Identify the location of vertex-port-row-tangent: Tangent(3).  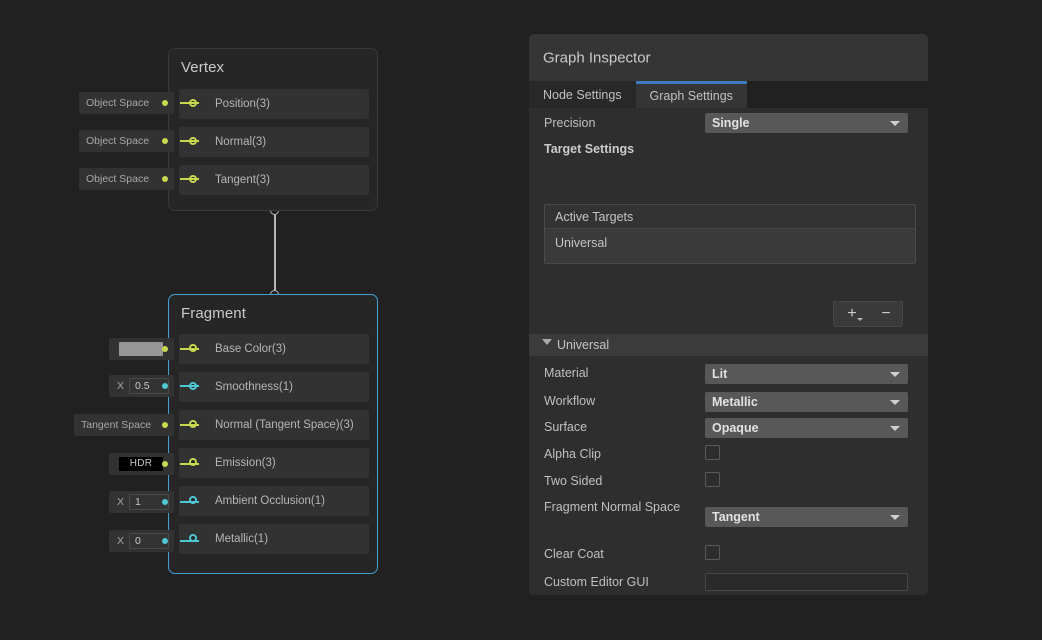
(274, 180).